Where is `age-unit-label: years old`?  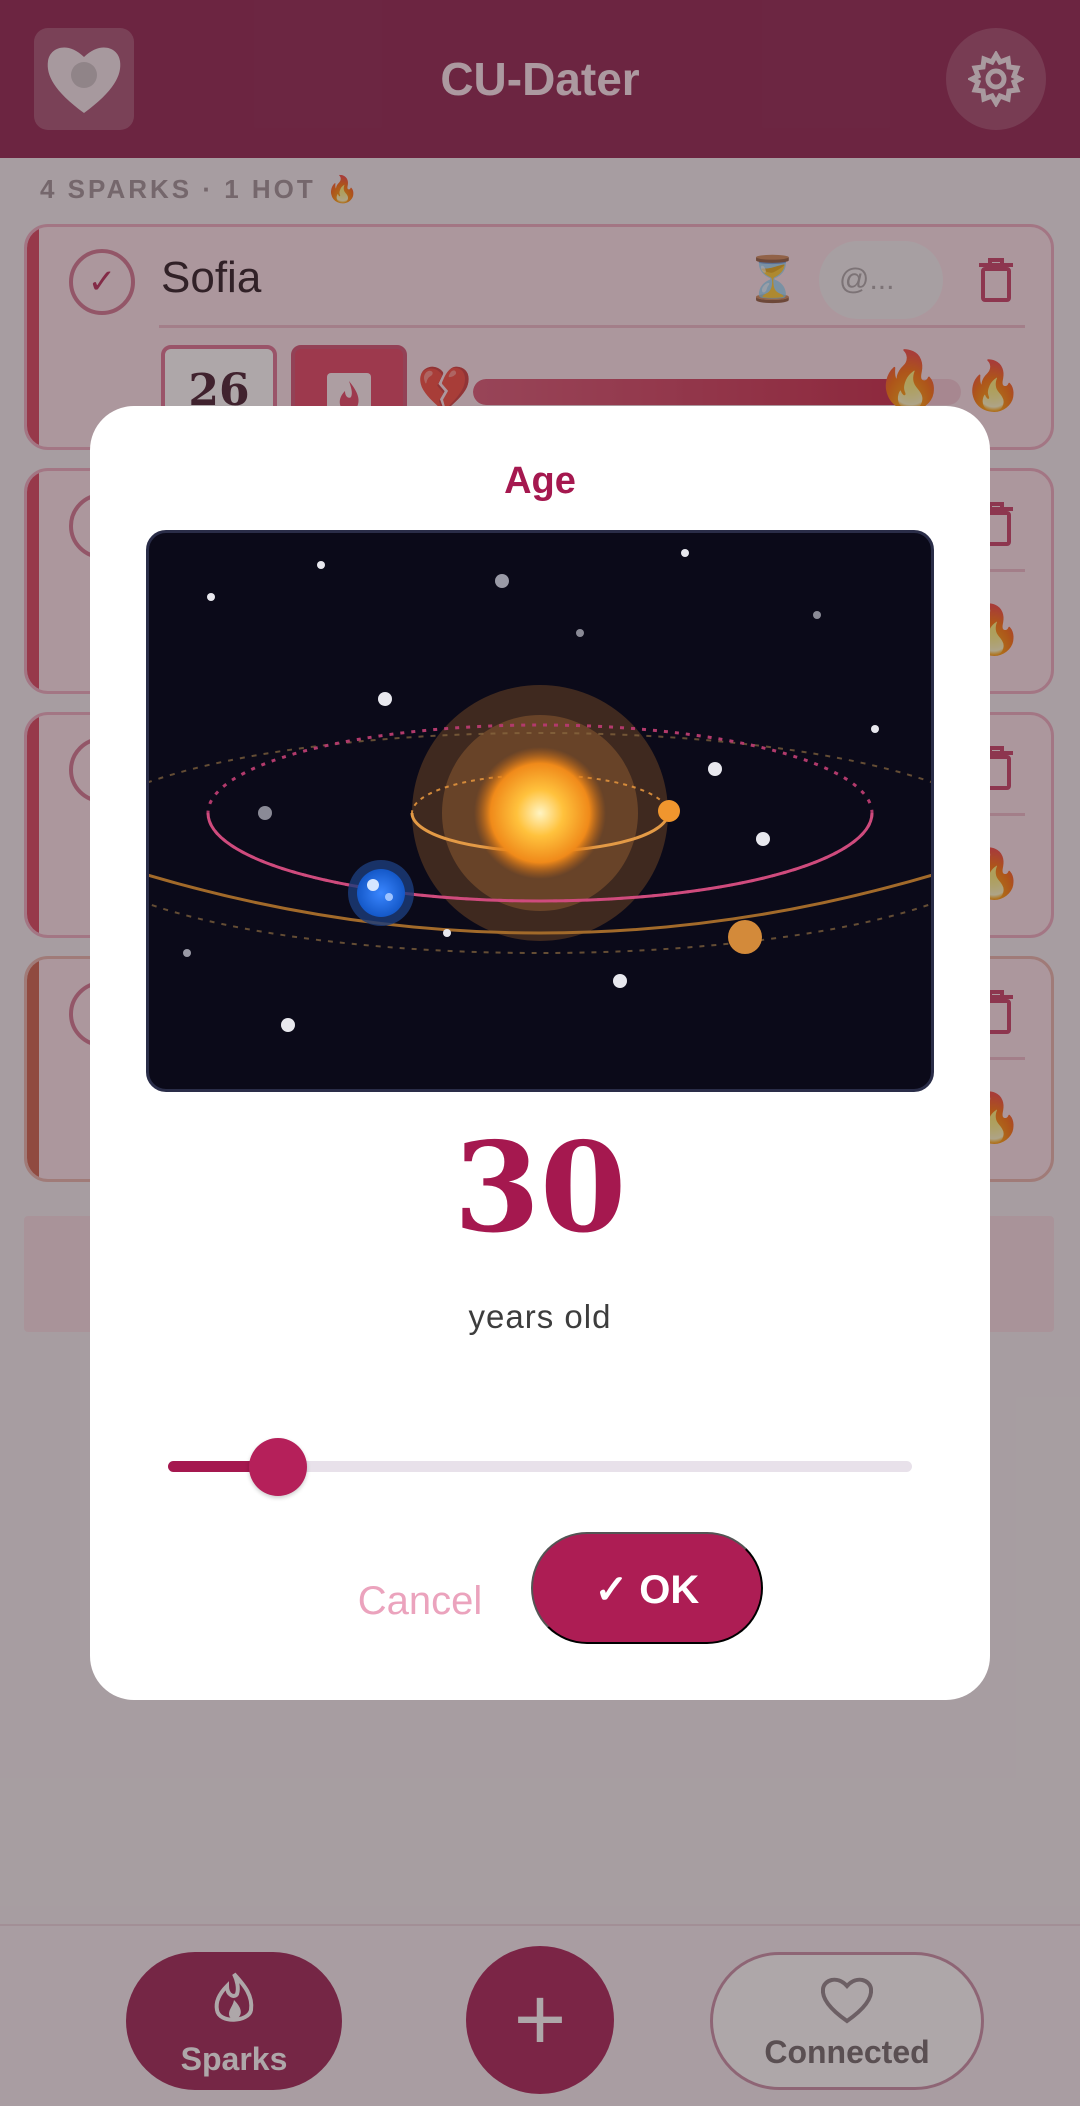 age-unit-label: years old is located at coordinates (540, 1316).